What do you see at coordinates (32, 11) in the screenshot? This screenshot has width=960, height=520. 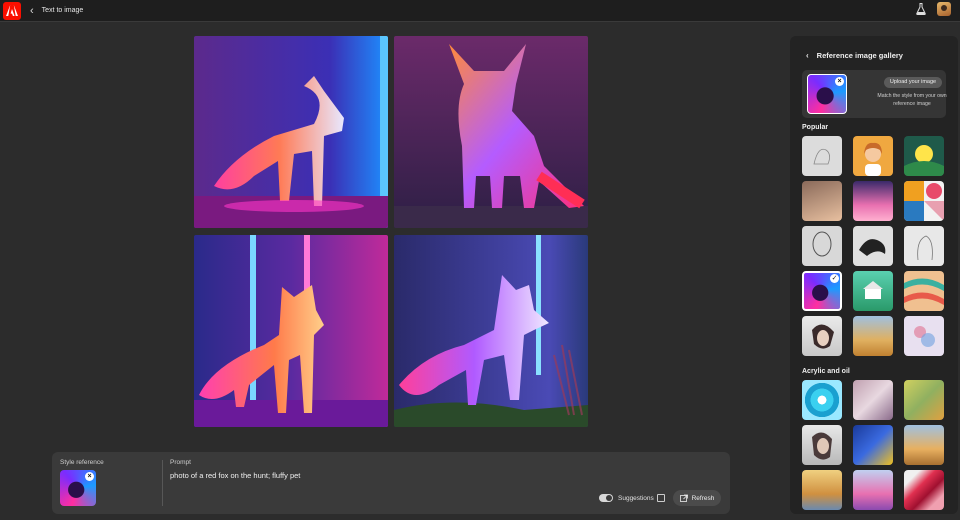 I see `back-chevron-icon: ‹` at bounding box center [32, 11].